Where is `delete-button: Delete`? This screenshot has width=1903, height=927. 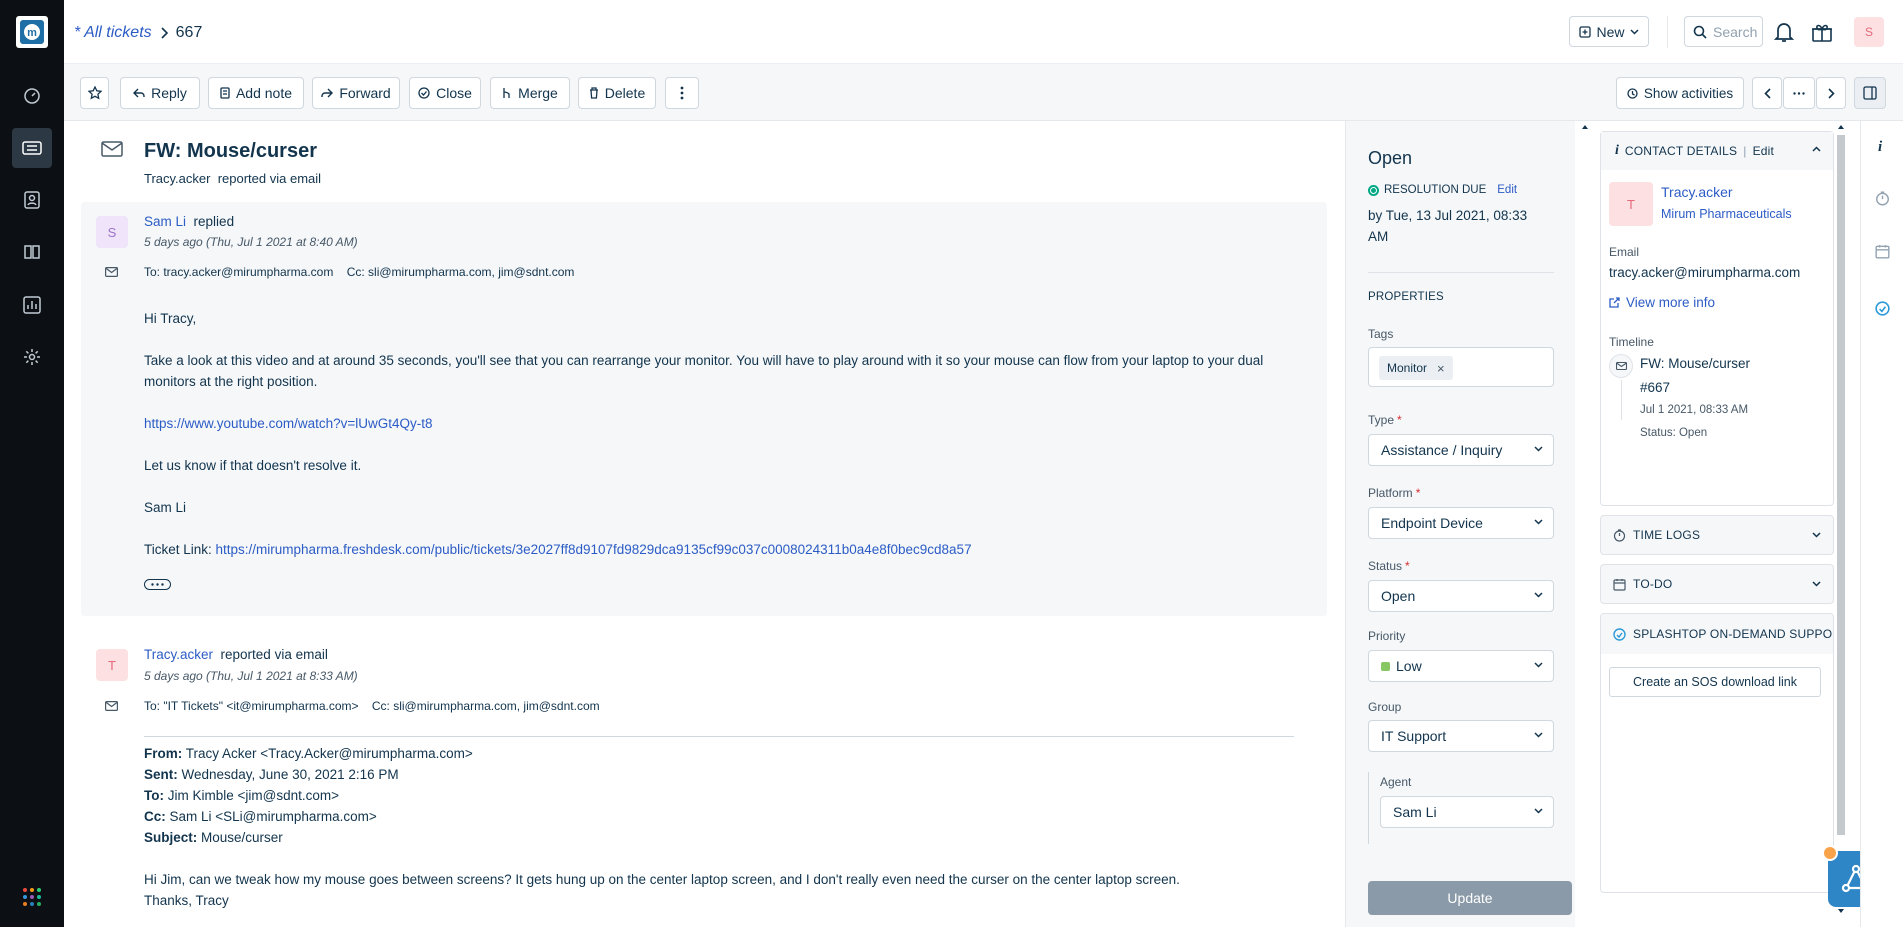
delete-button: Delete is located at coordinates (617, 93).